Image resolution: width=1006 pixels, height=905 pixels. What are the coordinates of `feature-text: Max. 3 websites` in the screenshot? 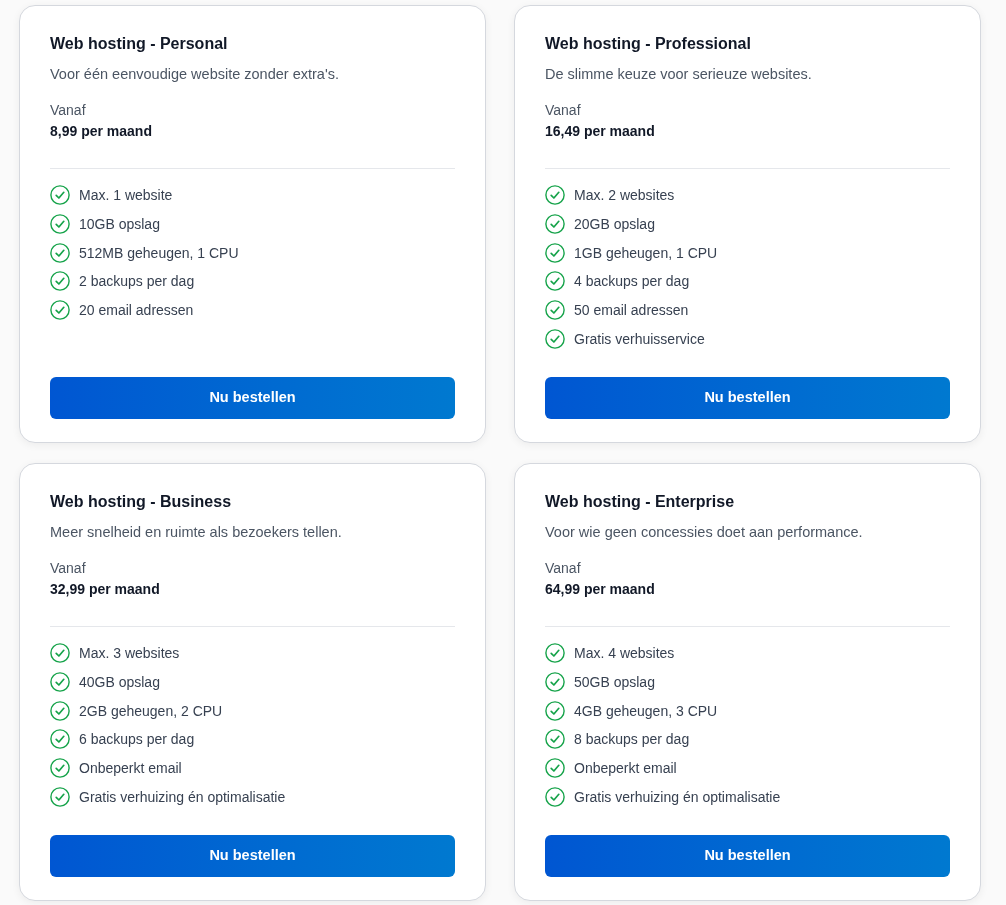 It's located at (129, 653).